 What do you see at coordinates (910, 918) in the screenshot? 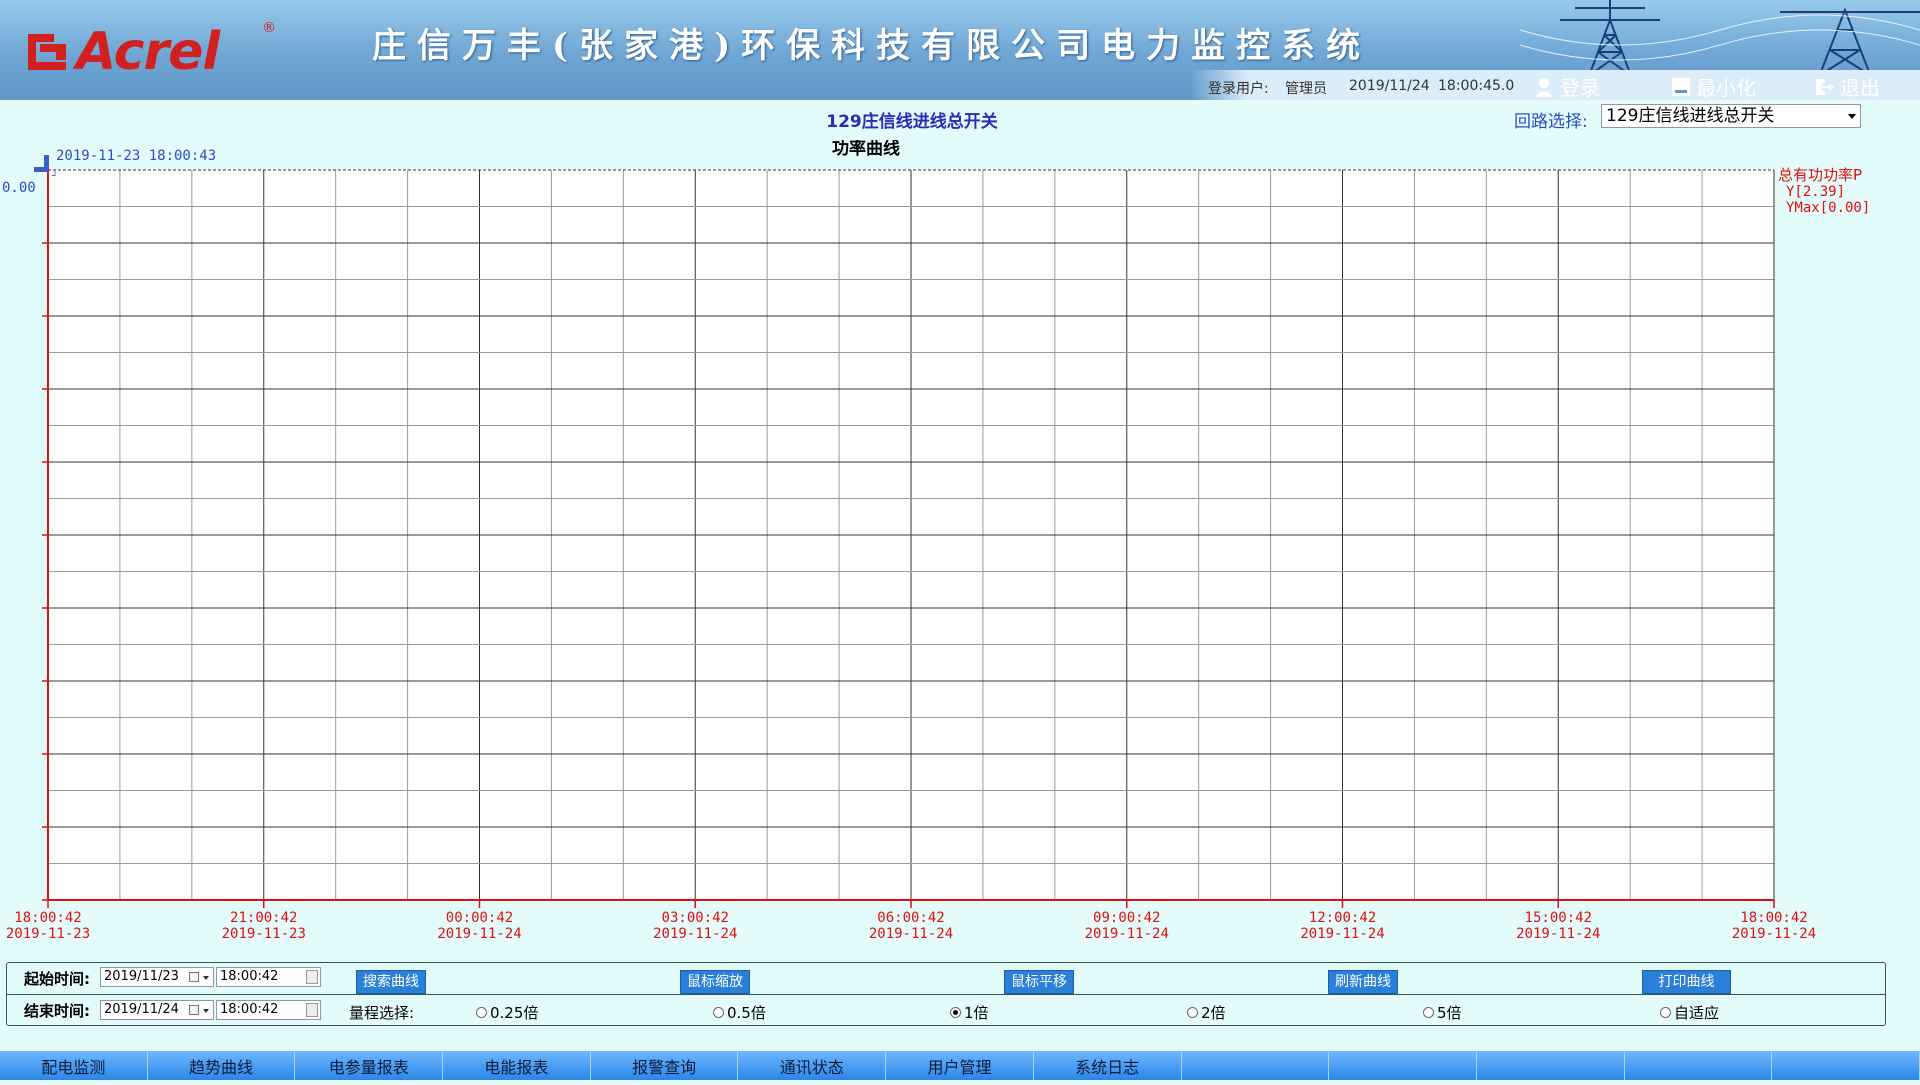
I see `x-tick-time-label: 06:00:42` at bounding box center [910, 918].